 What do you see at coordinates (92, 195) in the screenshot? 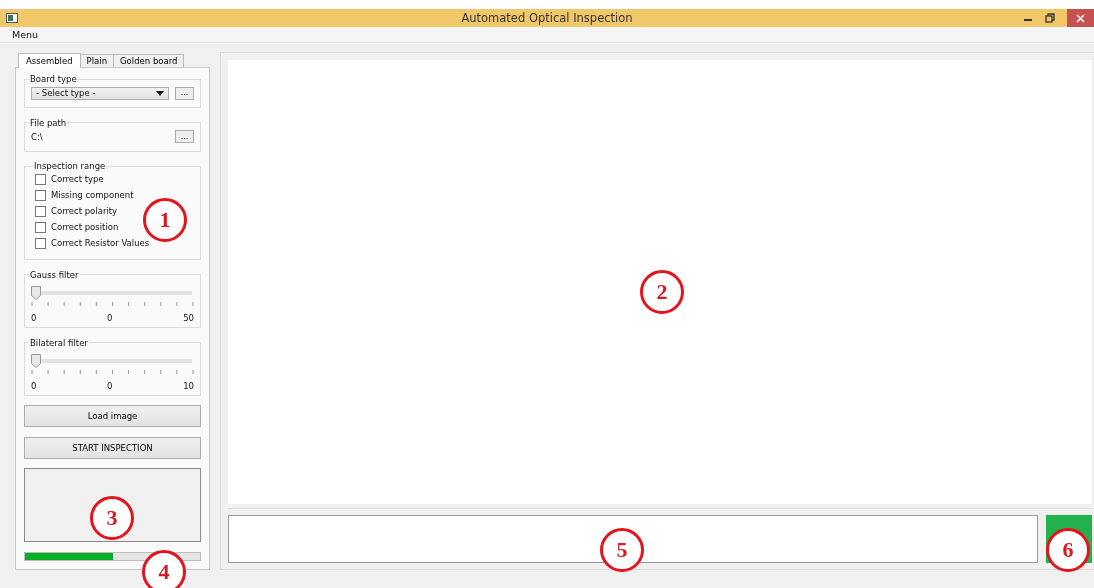
I see `checkbox-label: Missing component` at bounding box center [92, 195].